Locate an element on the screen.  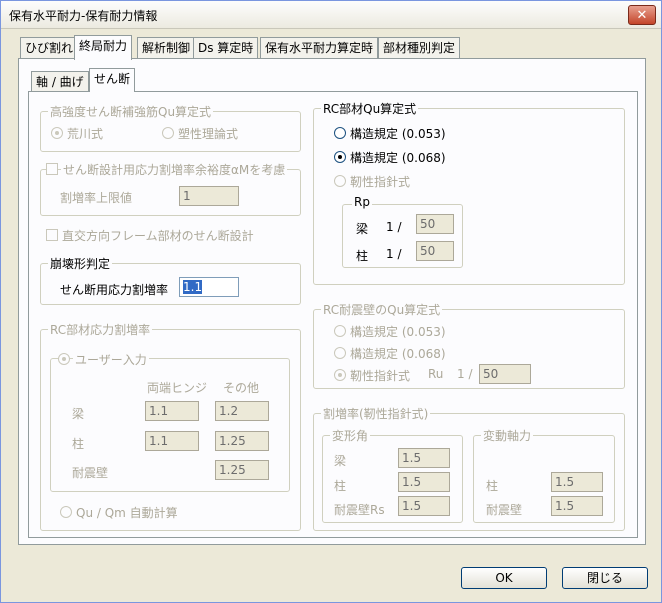
collapse-input-value: 1.1 is located at coordinates (193, 287).